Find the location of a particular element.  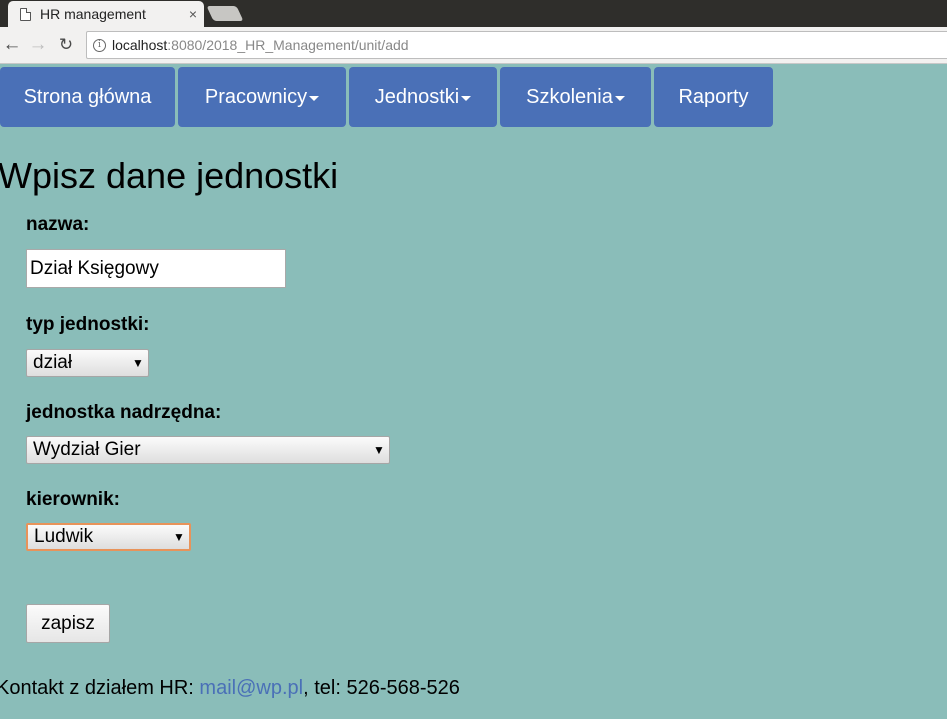

page-title: Wpisz dane jednostki is located at coordinates (169, 175).